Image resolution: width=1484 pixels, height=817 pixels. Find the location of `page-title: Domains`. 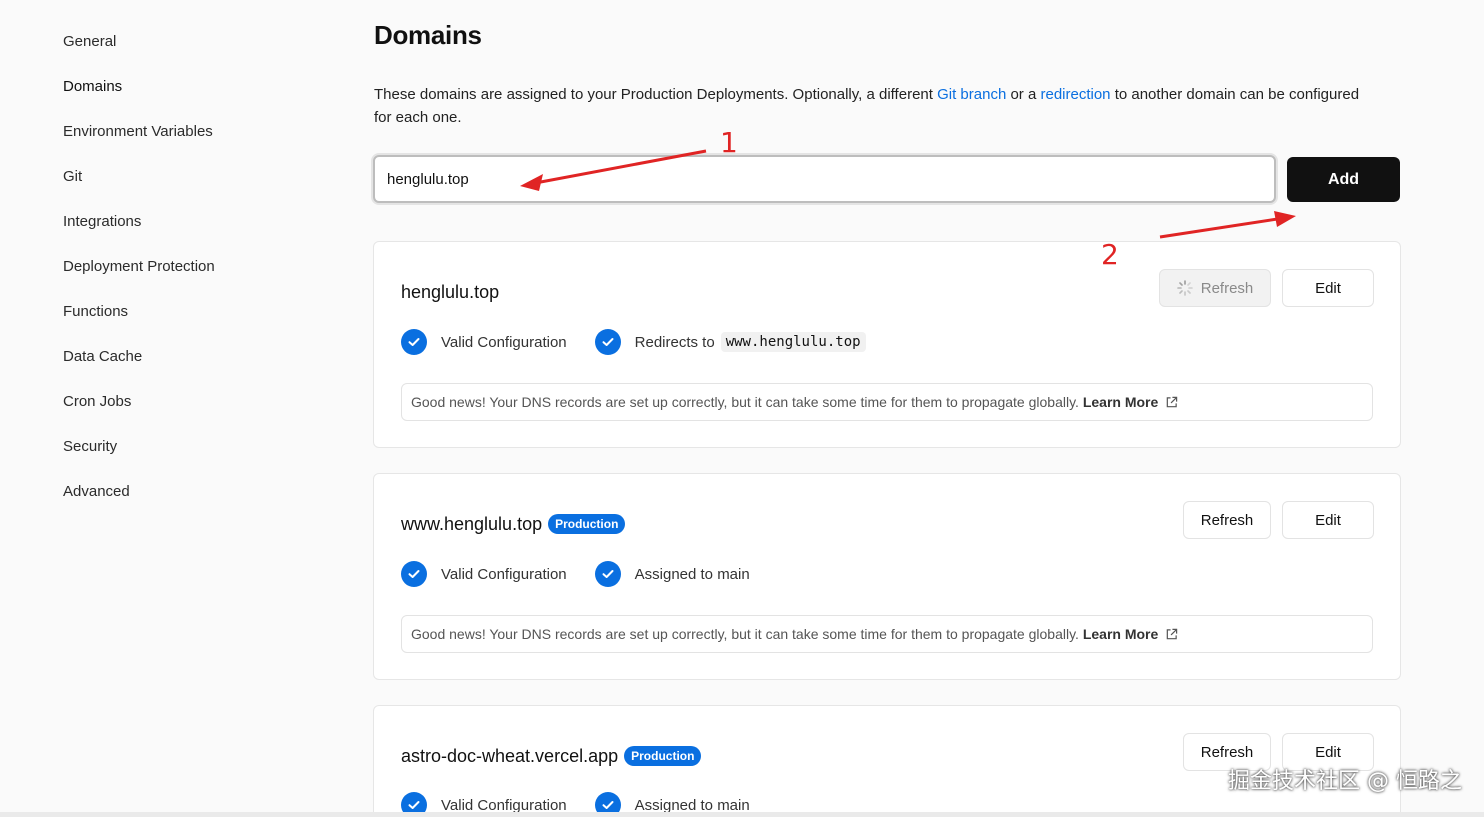

page-title: Domains is located at coordinates (428, 35).